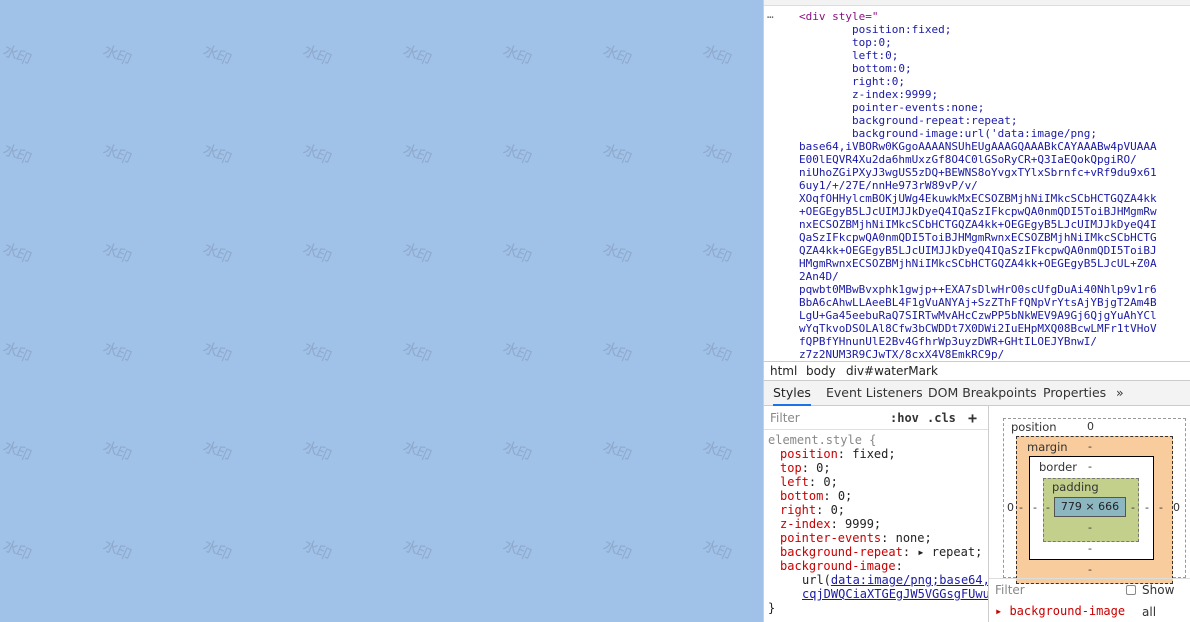 This screenshot has height=622, width=1190. I want to click on position-top-value: 0, so click(1090, 426).